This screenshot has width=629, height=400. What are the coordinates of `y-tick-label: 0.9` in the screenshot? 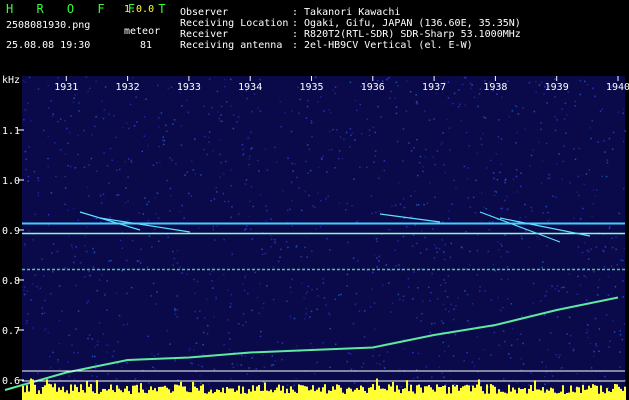 It's located at (11, 231).